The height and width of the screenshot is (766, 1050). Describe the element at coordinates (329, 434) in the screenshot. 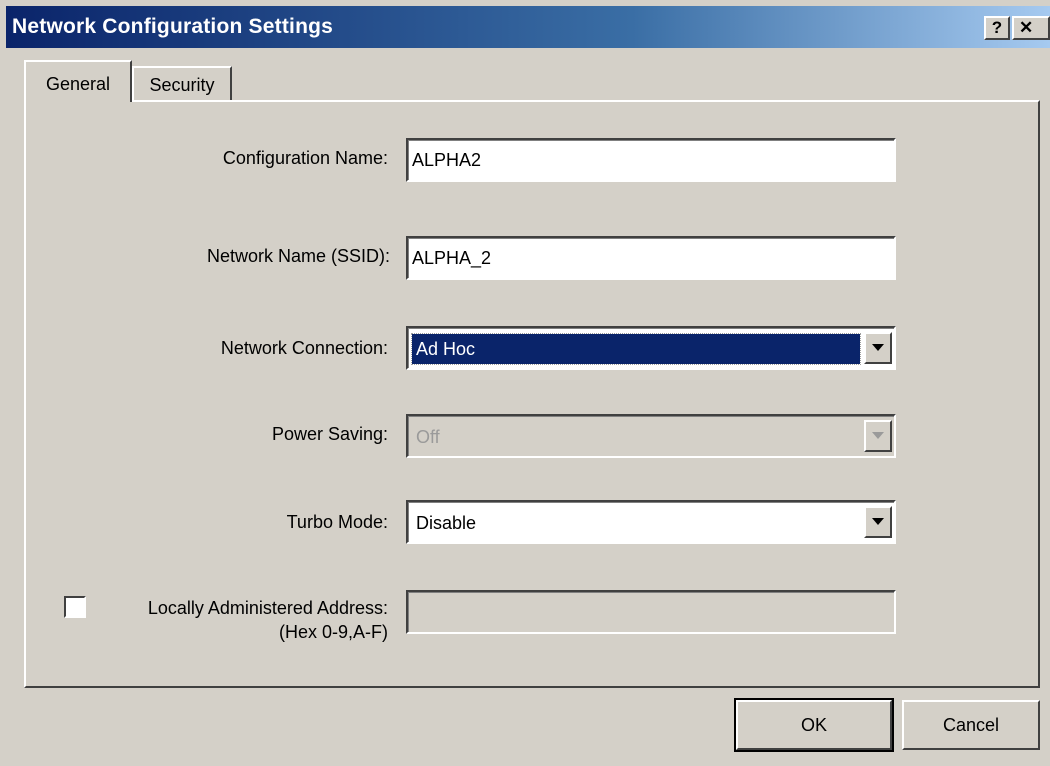

I see `power-saving-label: Power Saving:` at that location.